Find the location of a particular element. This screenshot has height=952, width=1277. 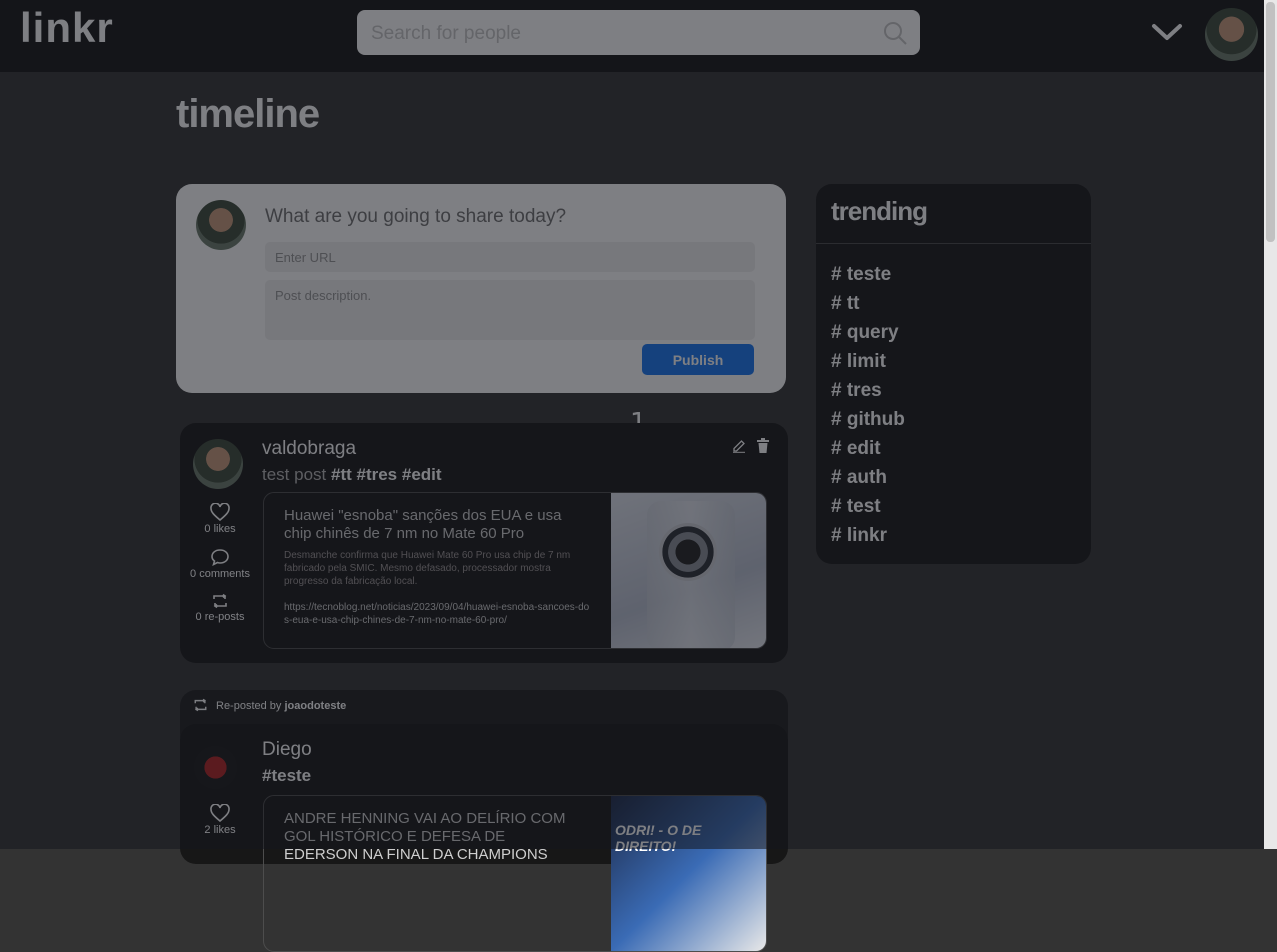

comment-icon is located at coordinates (220, 557).